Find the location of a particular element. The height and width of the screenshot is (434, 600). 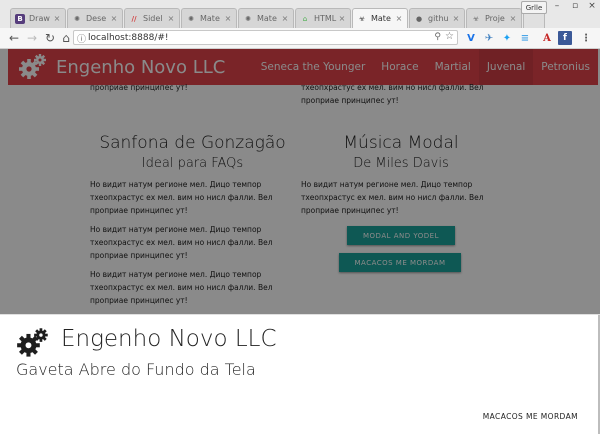

minimize-icon: – is located at coordinates (557, 6).